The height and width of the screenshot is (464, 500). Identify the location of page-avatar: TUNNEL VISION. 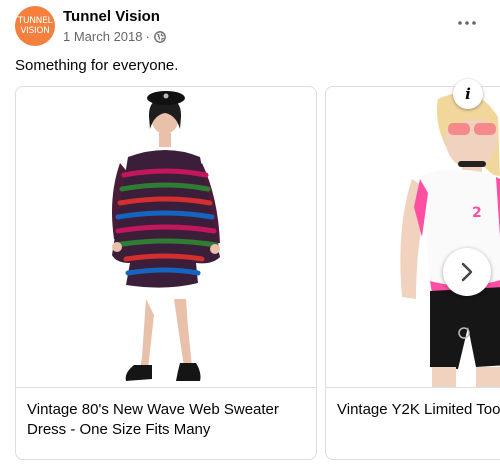
(35, 26).